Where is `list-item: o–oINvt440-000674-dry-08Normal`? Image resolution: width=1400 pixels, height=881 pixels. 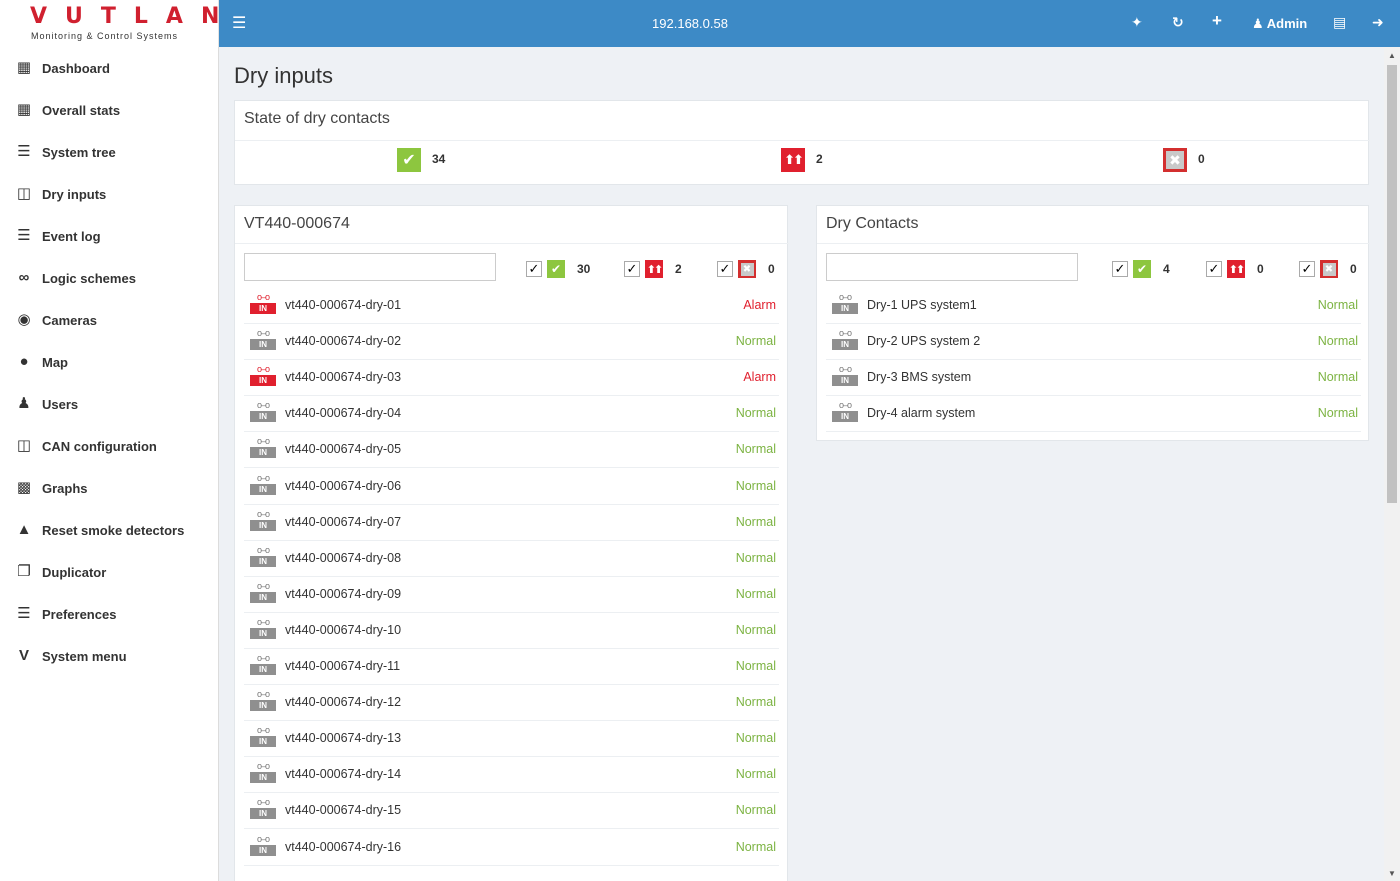
list-item: o–oINvt440-000674-dry-08Normal is located at coordinates (511, 559).